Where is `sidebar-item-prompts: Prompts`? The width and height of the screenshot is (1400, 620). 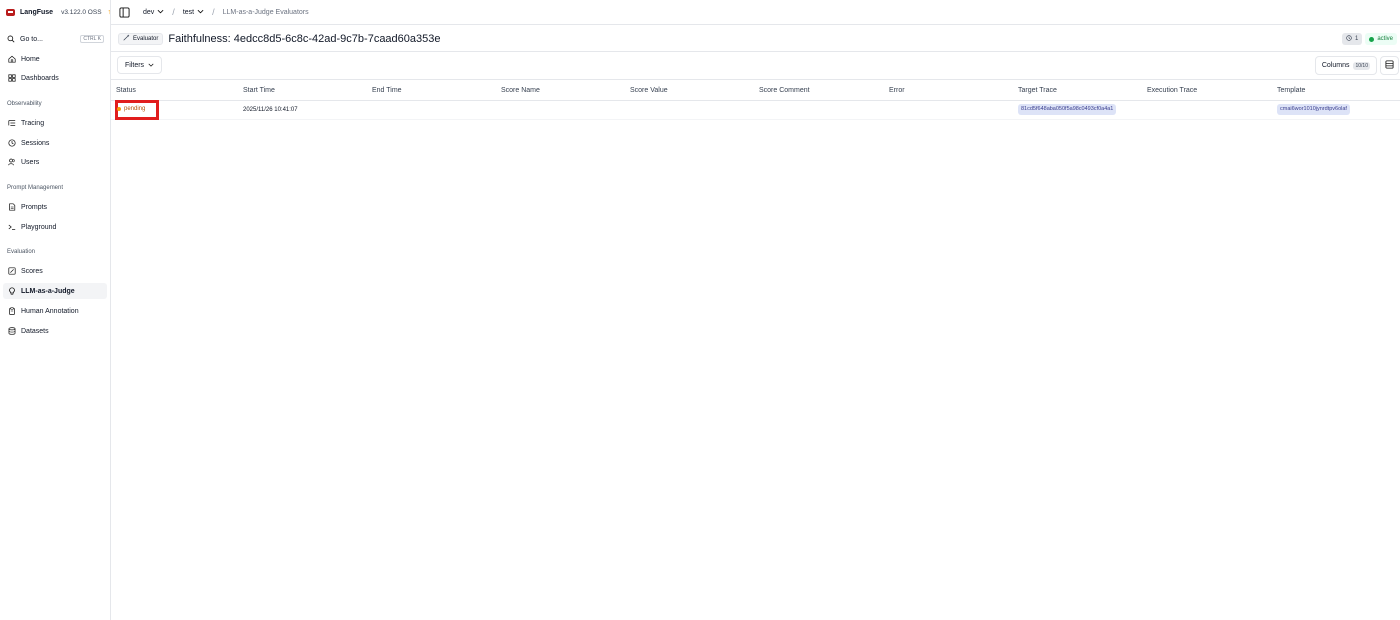 sidebar-item-prompts: Prompts is located at coordinates (55, 207).